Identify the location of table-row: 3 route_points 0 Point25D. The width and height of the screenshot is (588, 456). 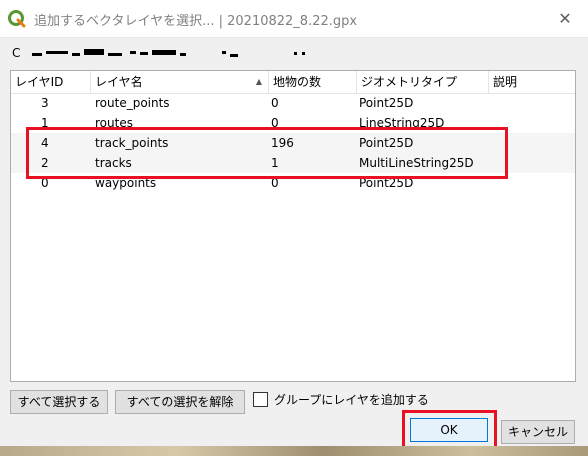
(293, 103).